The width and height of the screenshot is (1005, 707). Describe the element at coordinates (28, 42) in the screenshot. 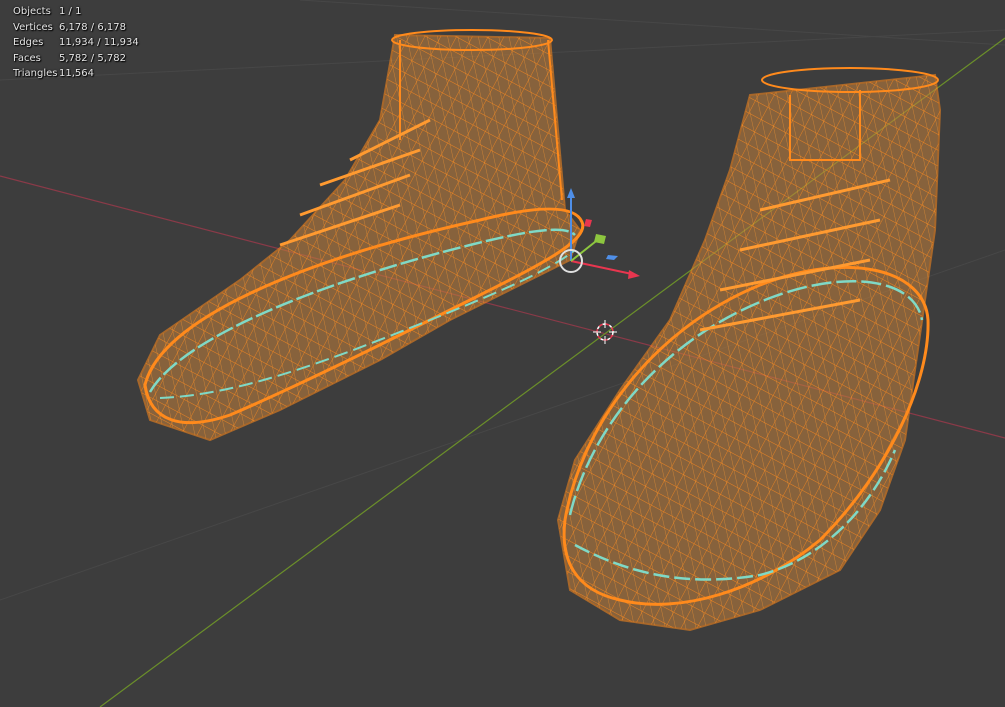

I see `stat-label: Edges` at that location.